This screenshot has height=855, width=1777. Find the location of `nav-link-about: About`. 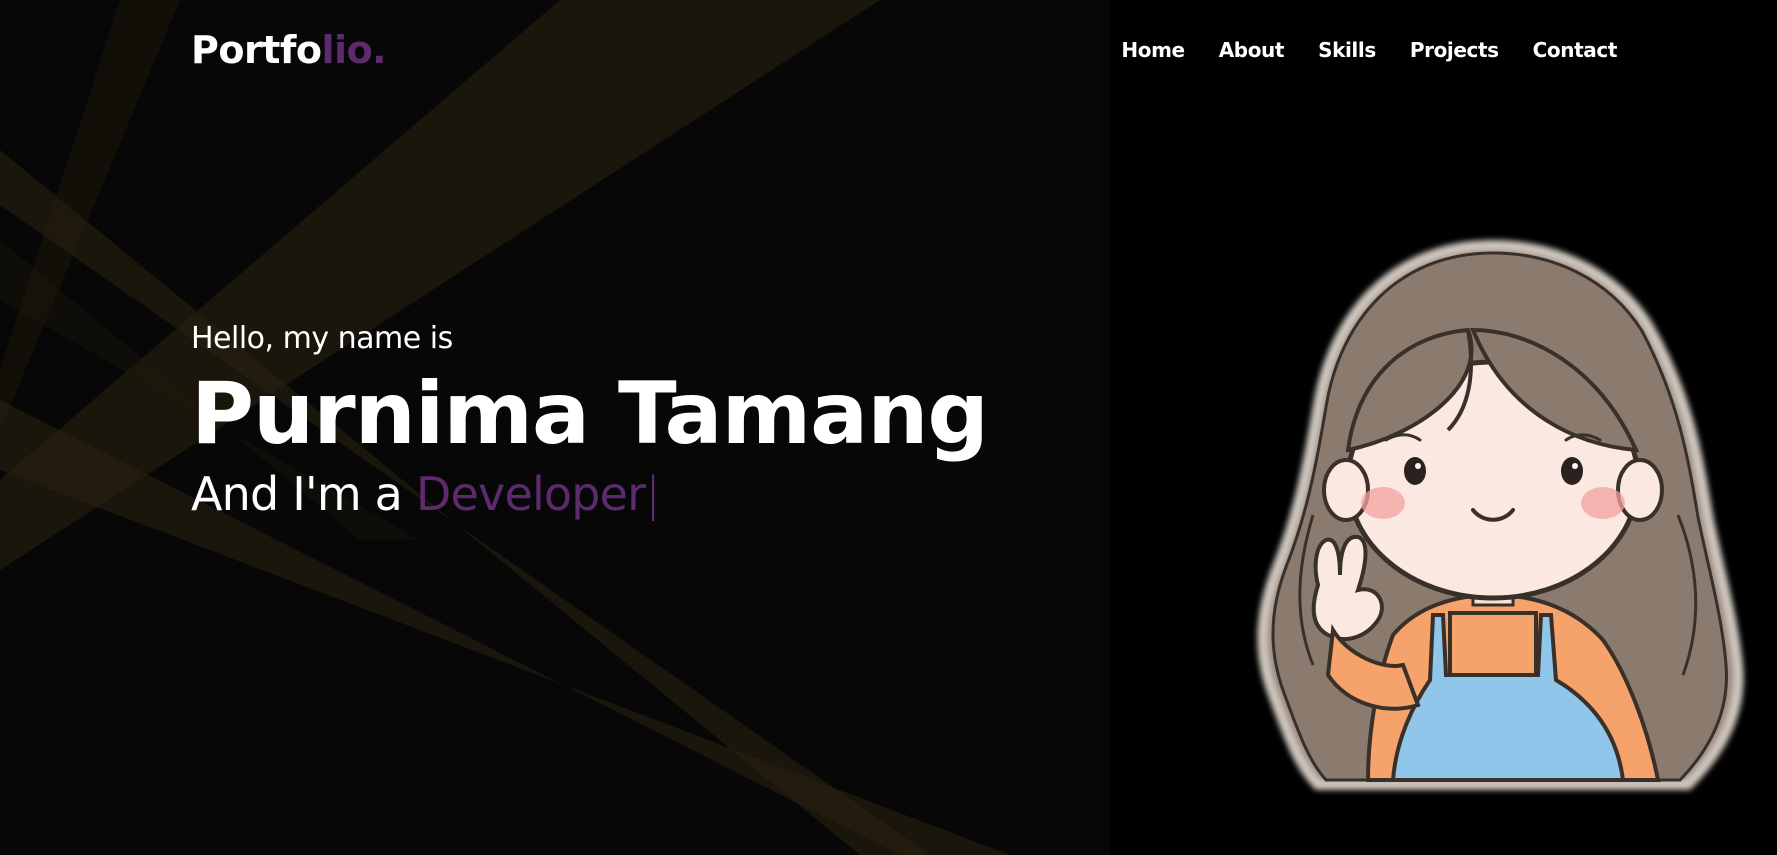

nav-link-about: About is located at coordinates (1252, 50).